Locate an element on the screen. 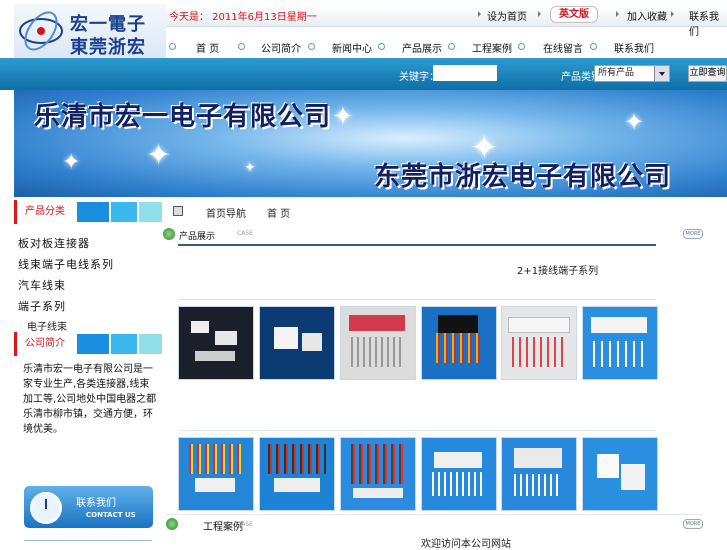  sidebar-item-auto-harness: 汽车线束 is located at coordinates (42, 285).